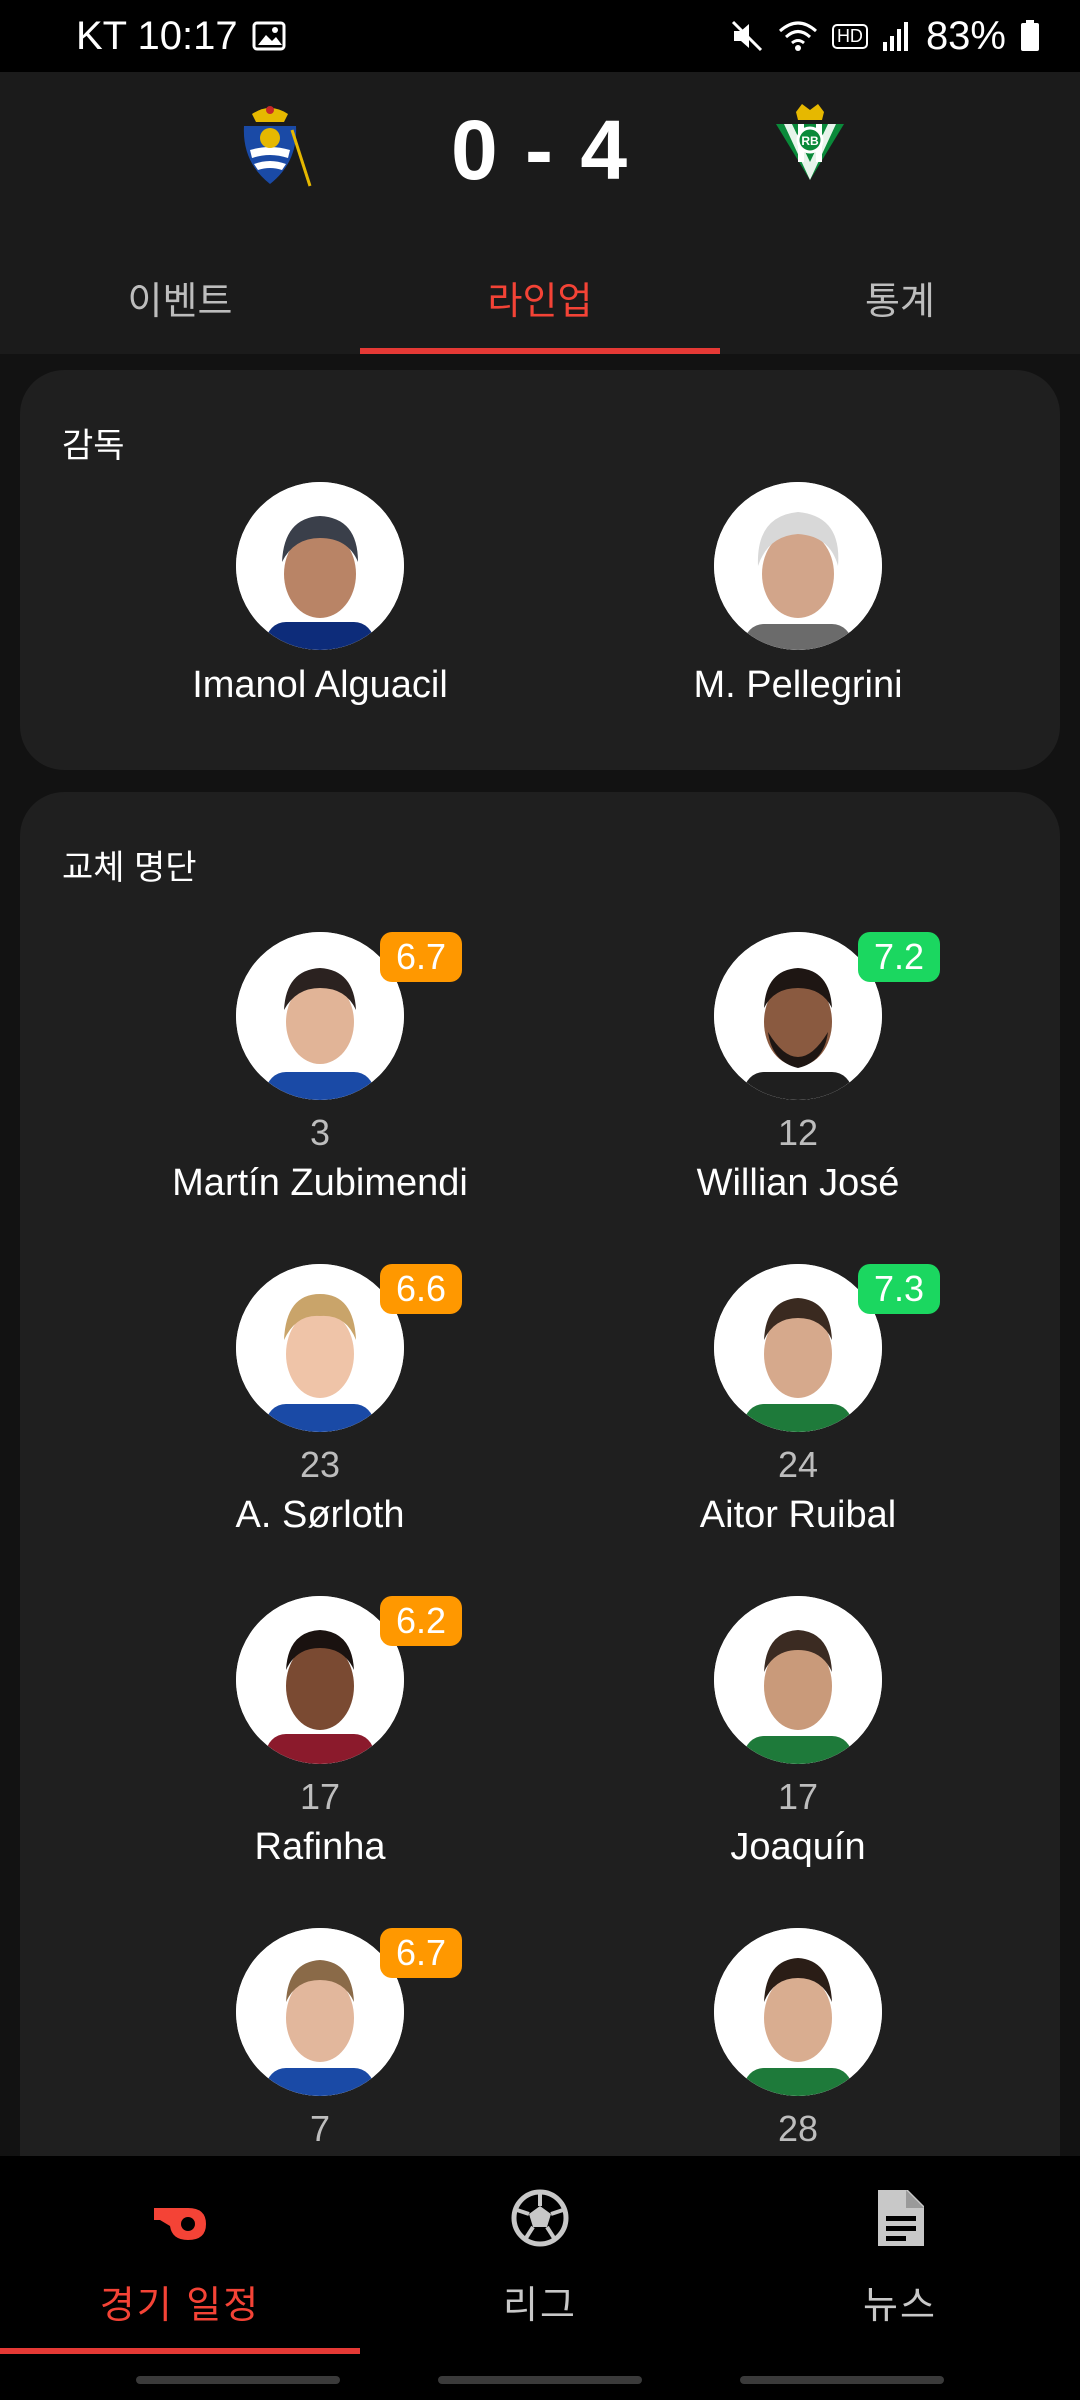  Describe the element at coordinates (900, 301) in the screenshot. I see `tab-stats: 통계` at that location.